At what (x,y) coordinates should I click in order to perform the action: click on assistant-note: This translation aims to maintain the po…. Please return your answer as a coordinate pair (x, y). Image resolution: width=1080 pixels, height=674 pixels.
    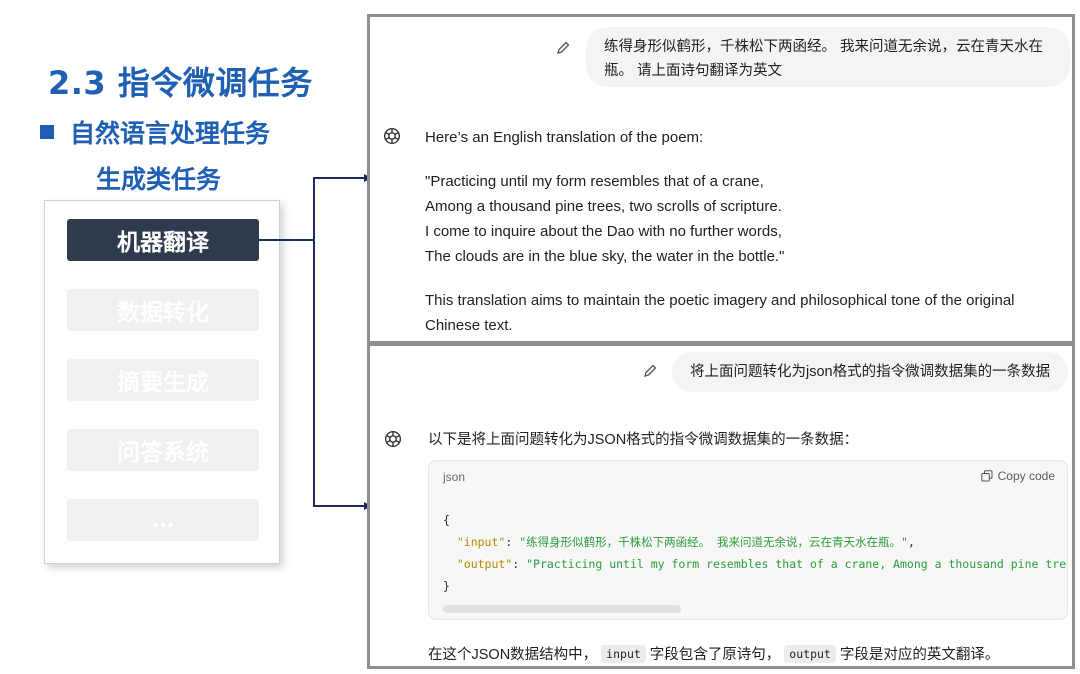
    Looking at the image, I should click on (720, 300).